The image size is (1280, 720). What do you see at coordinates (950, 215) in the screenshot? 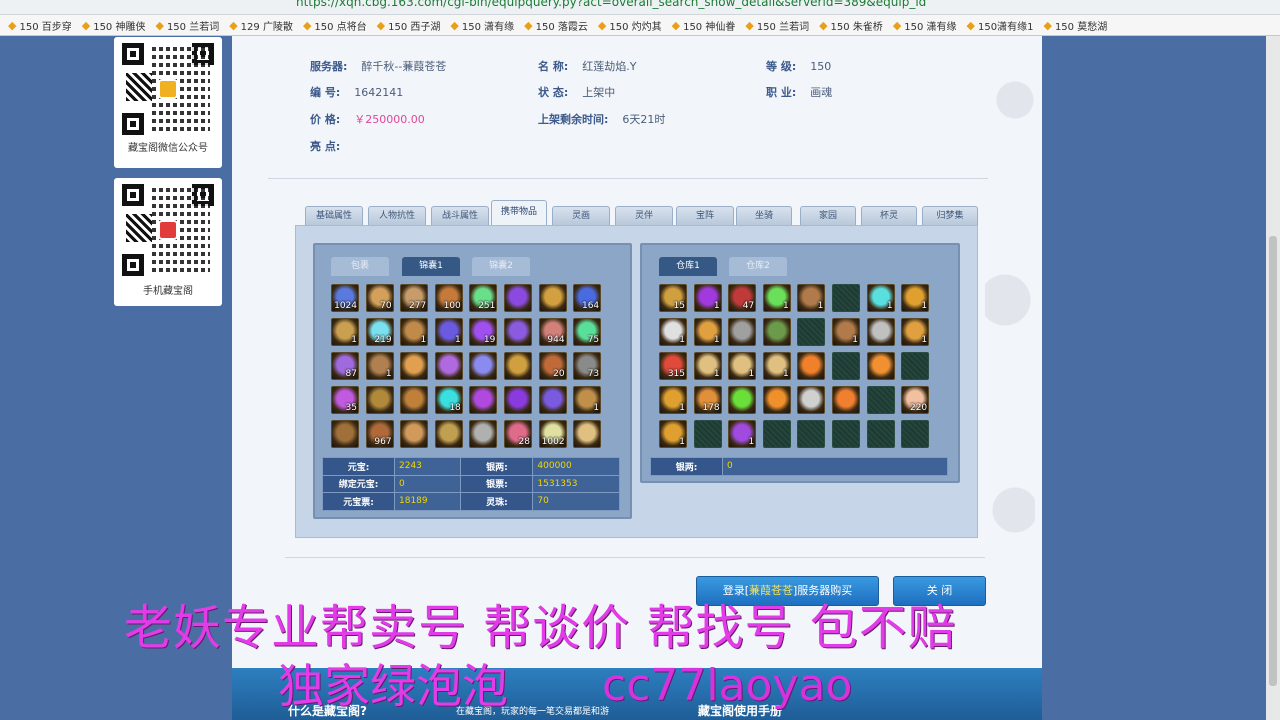
I see `tab-10: 归梦集` at bounding box center [950, 215].